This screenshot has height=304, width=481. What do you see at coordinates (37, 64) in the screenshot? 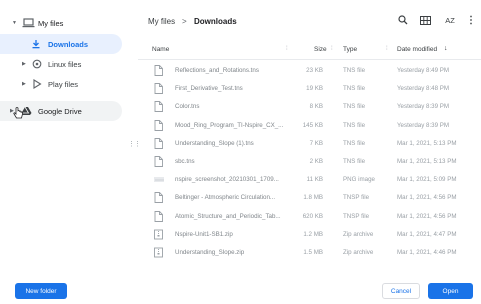
I see `linux-icon` at bounding box center [37, 64].